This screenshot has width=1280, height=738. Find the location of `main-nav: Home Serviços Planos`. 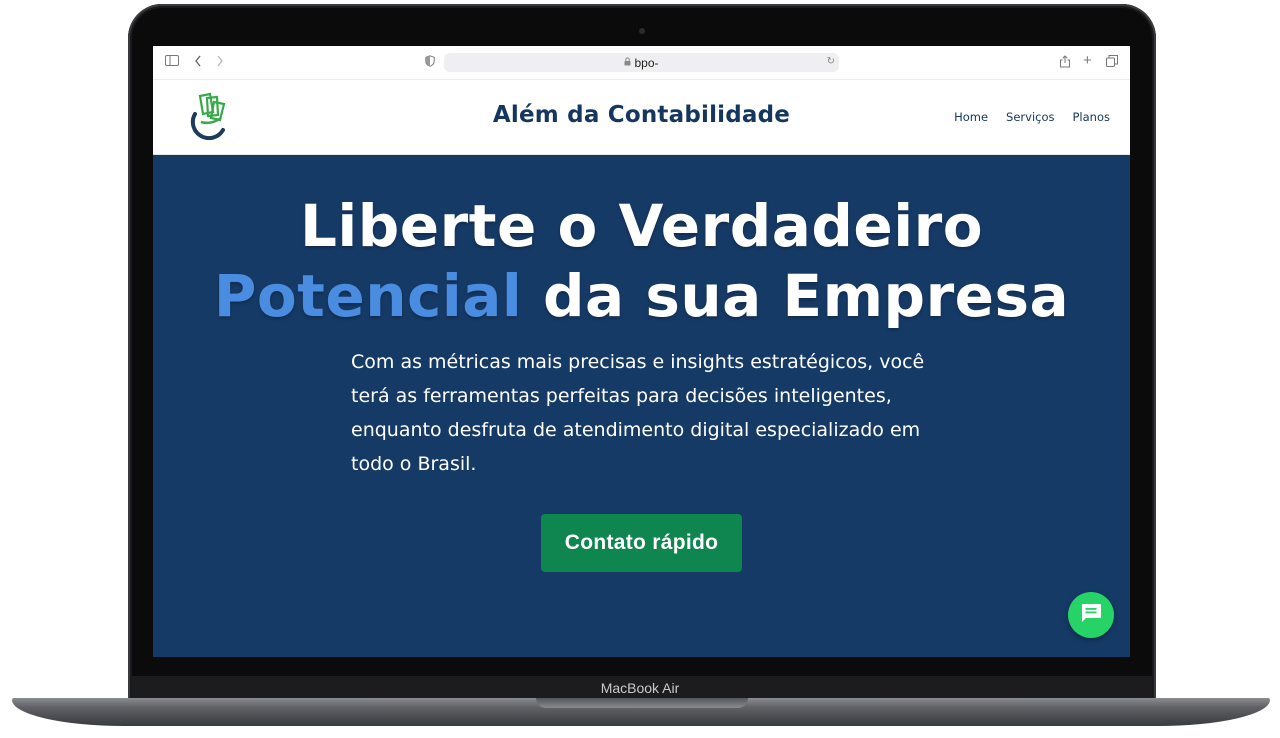

main-nav: Home Serviços Planos is located at coordinates (1032, 117).